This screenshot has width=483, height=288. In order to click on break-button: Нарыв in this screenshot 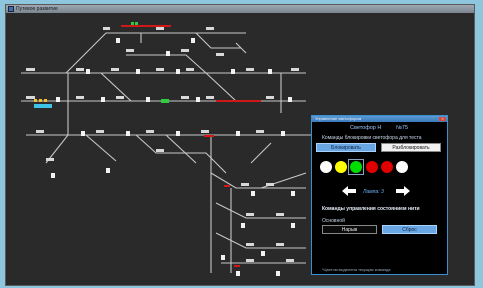, I will do `click(349, 229)`.